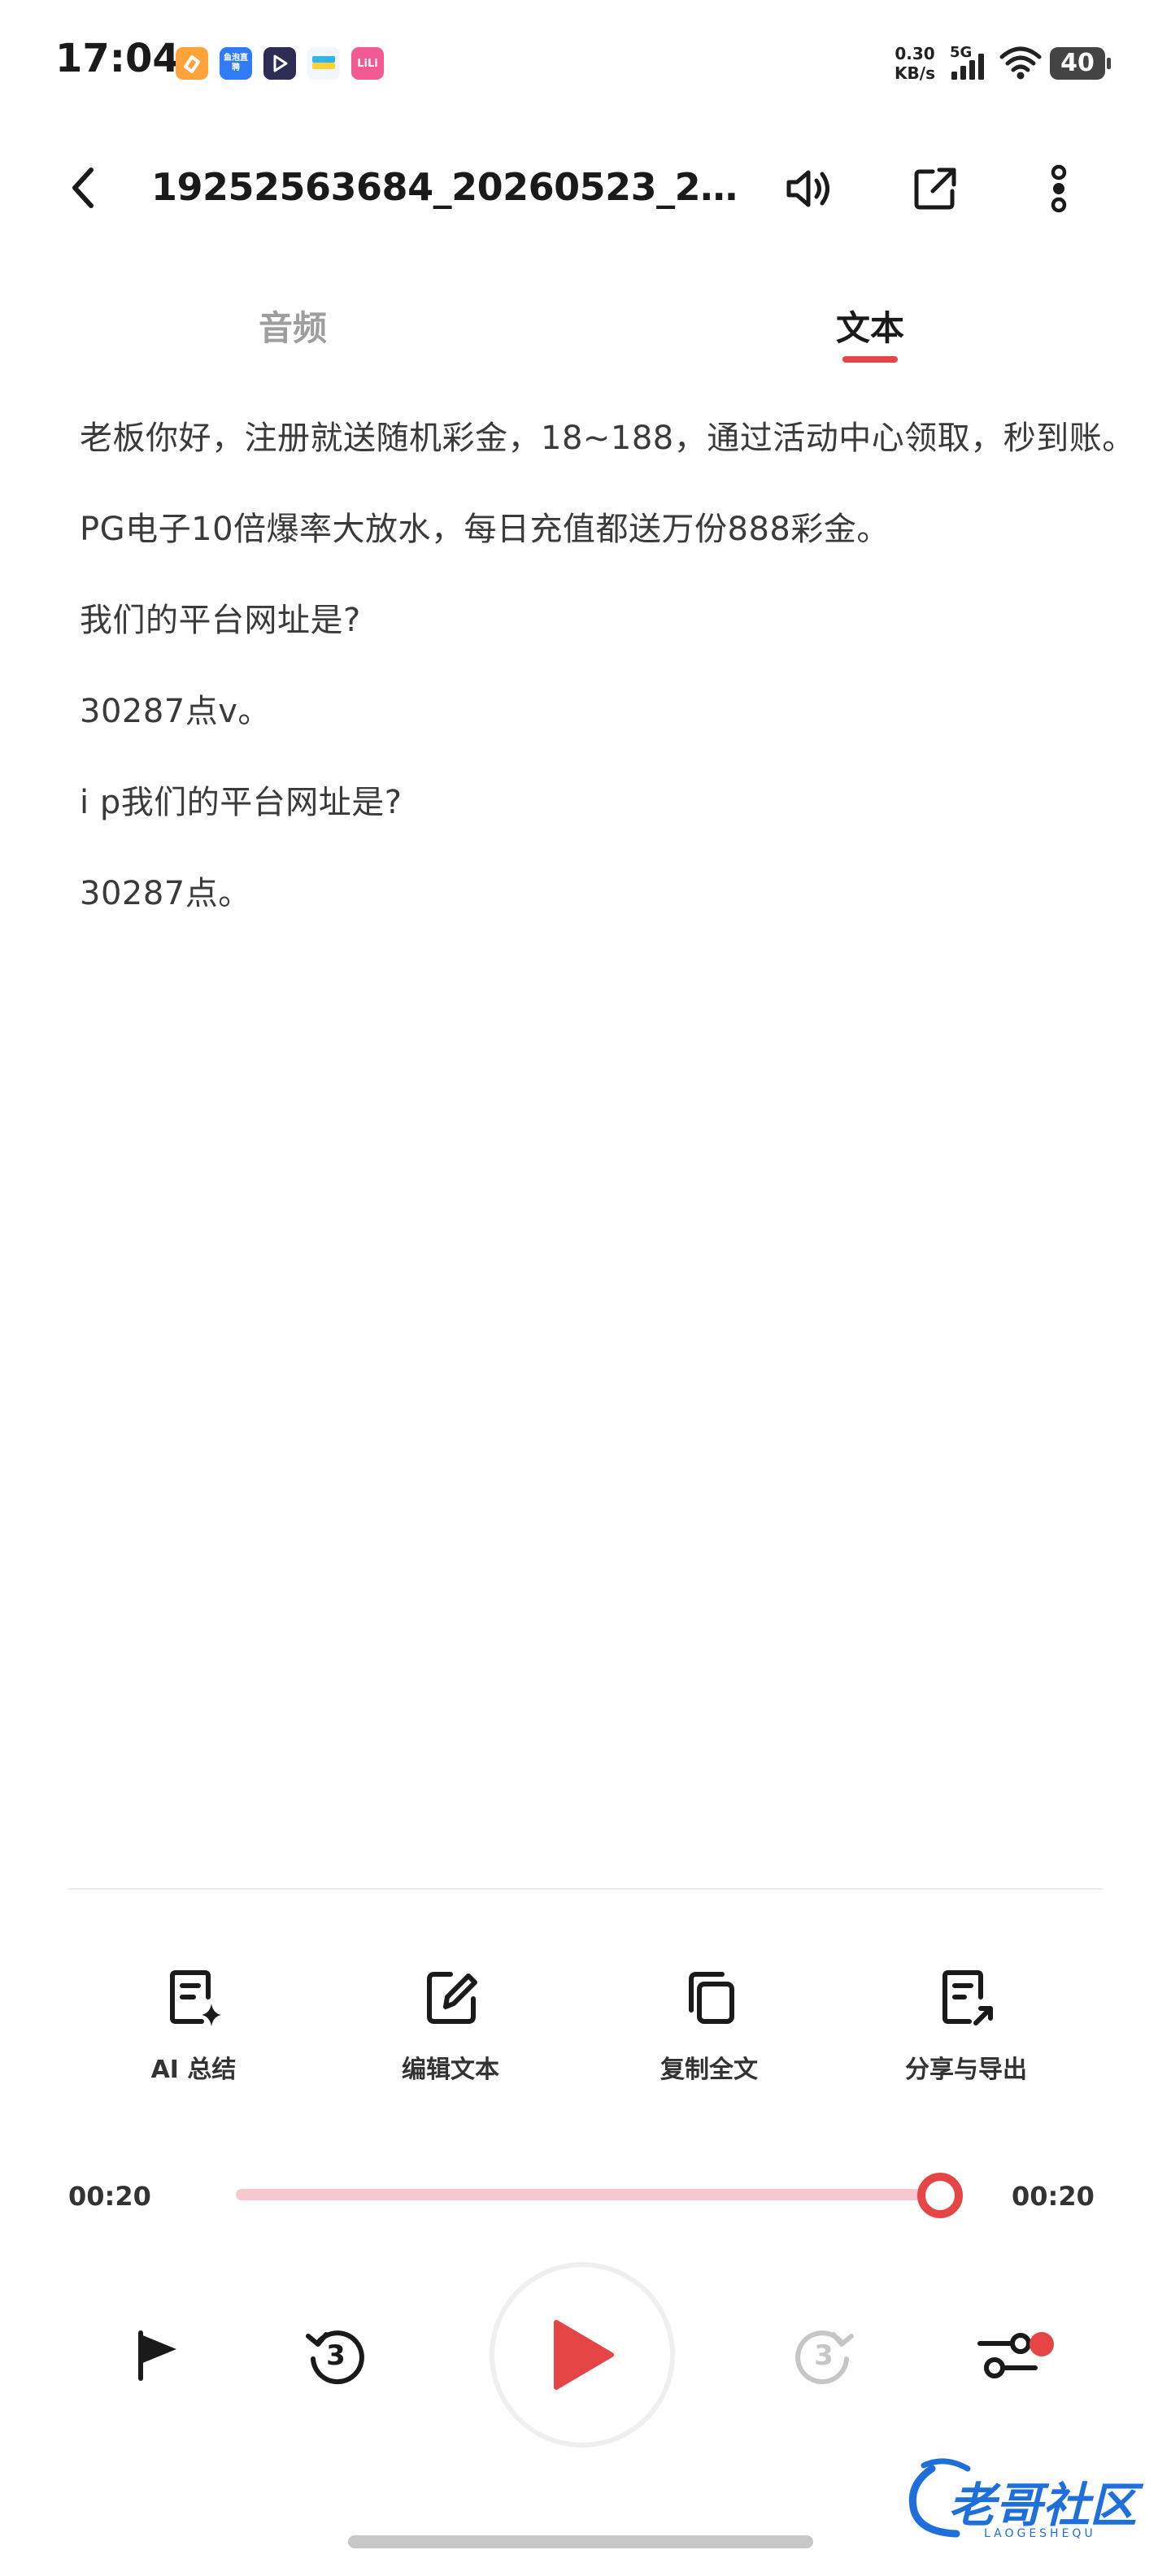 This screenshot has height=2576, width=1171. I want to click on yuqiao-app-label: 鱼泡直聘, so click(236, 63).